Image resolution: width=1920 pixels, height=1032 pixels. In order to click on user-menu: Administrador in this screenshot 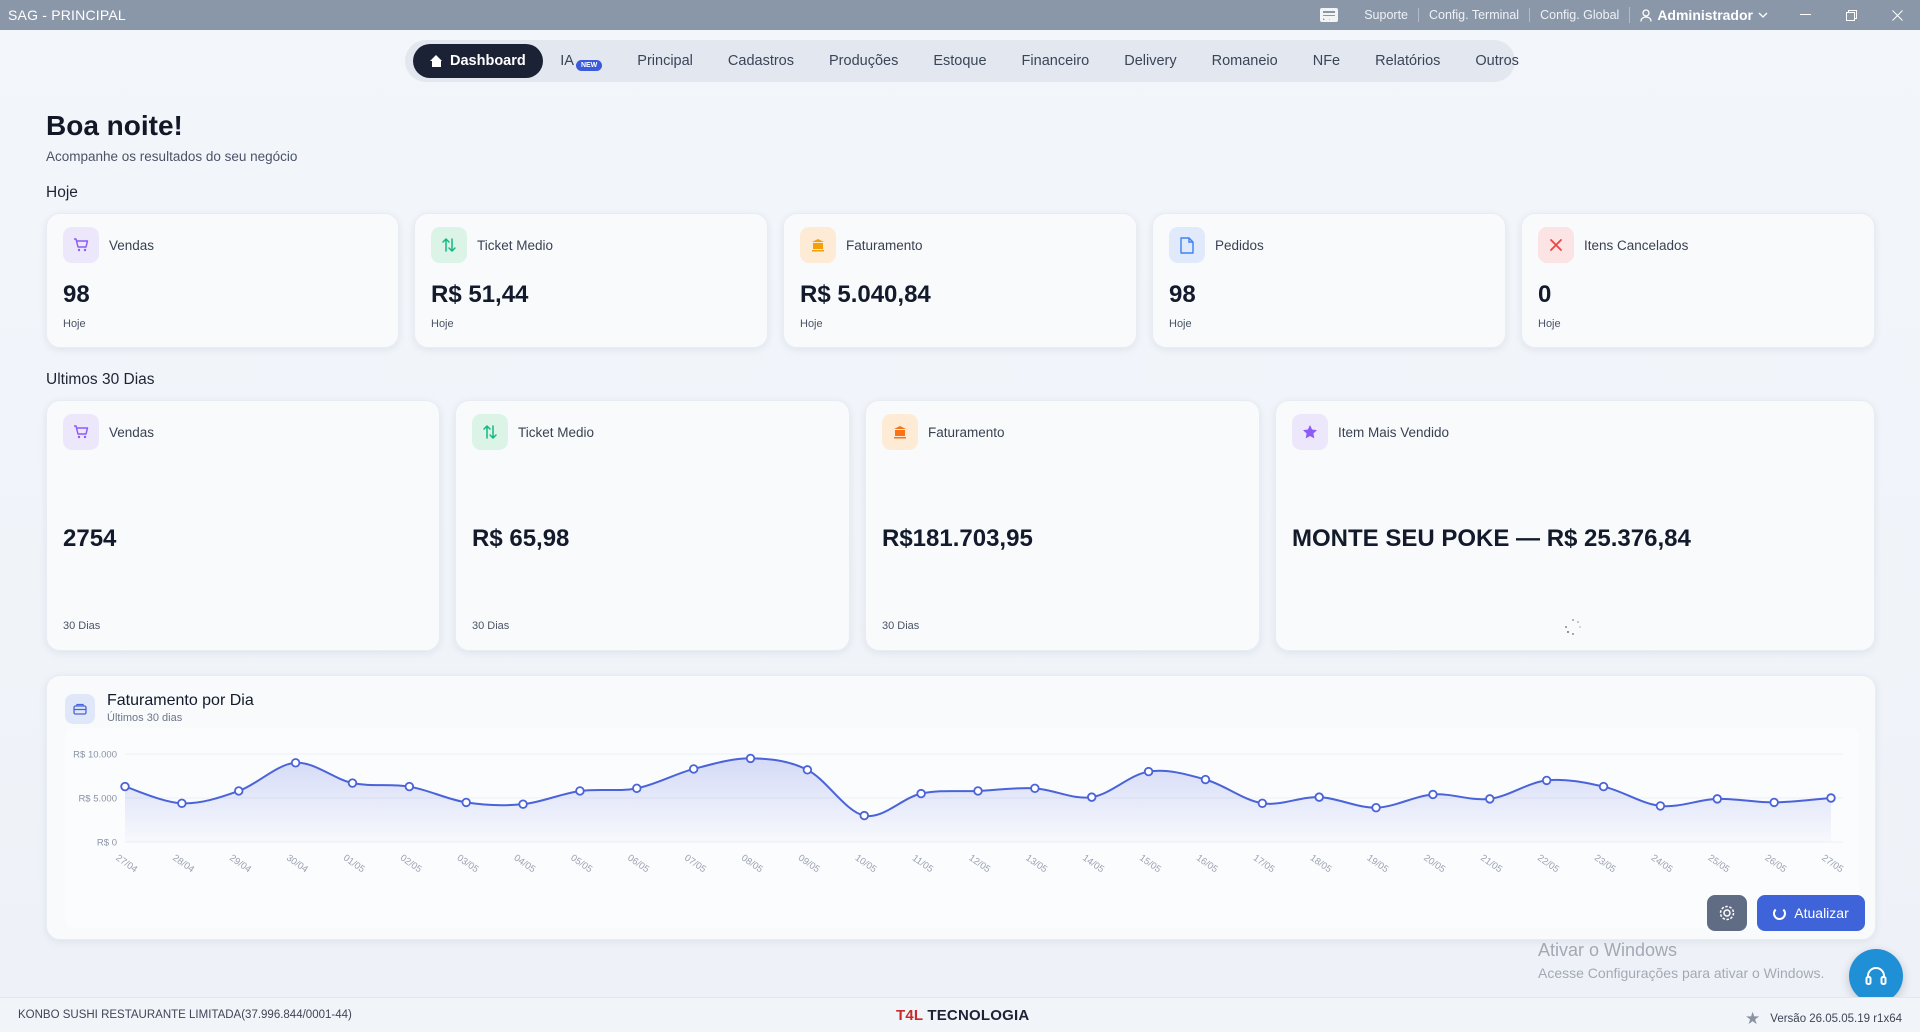, I will do `click(1705, 15)`.